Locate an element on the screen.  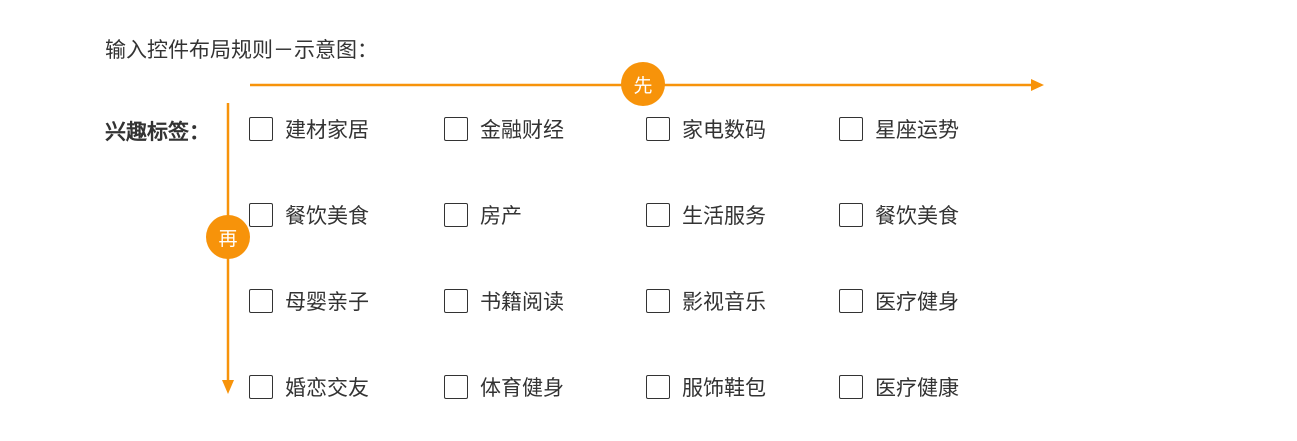
tag-option-label: 建材家居 is located at coordinates (327, 130).